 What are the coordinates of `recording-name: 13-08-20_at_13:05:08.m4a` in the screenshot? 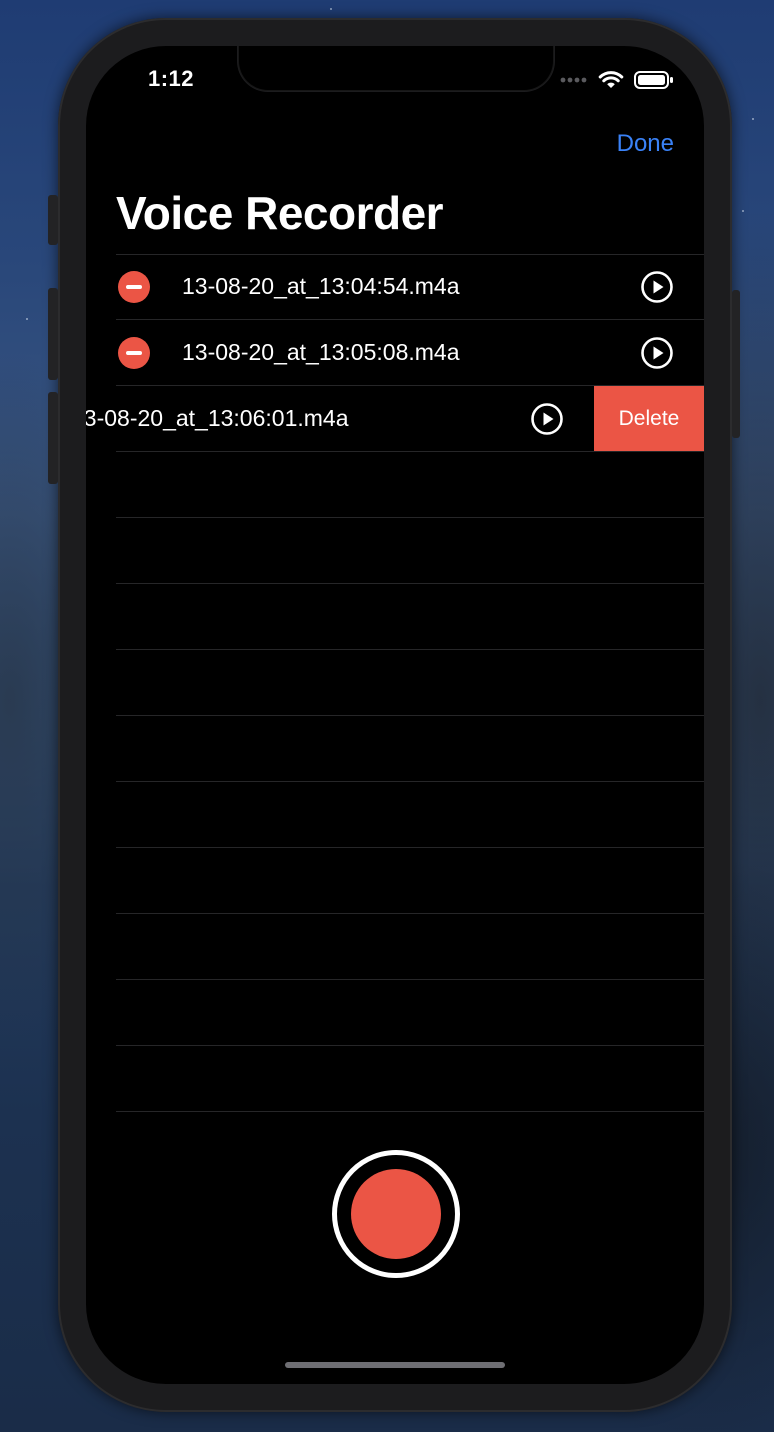 It's located at (321, 352).